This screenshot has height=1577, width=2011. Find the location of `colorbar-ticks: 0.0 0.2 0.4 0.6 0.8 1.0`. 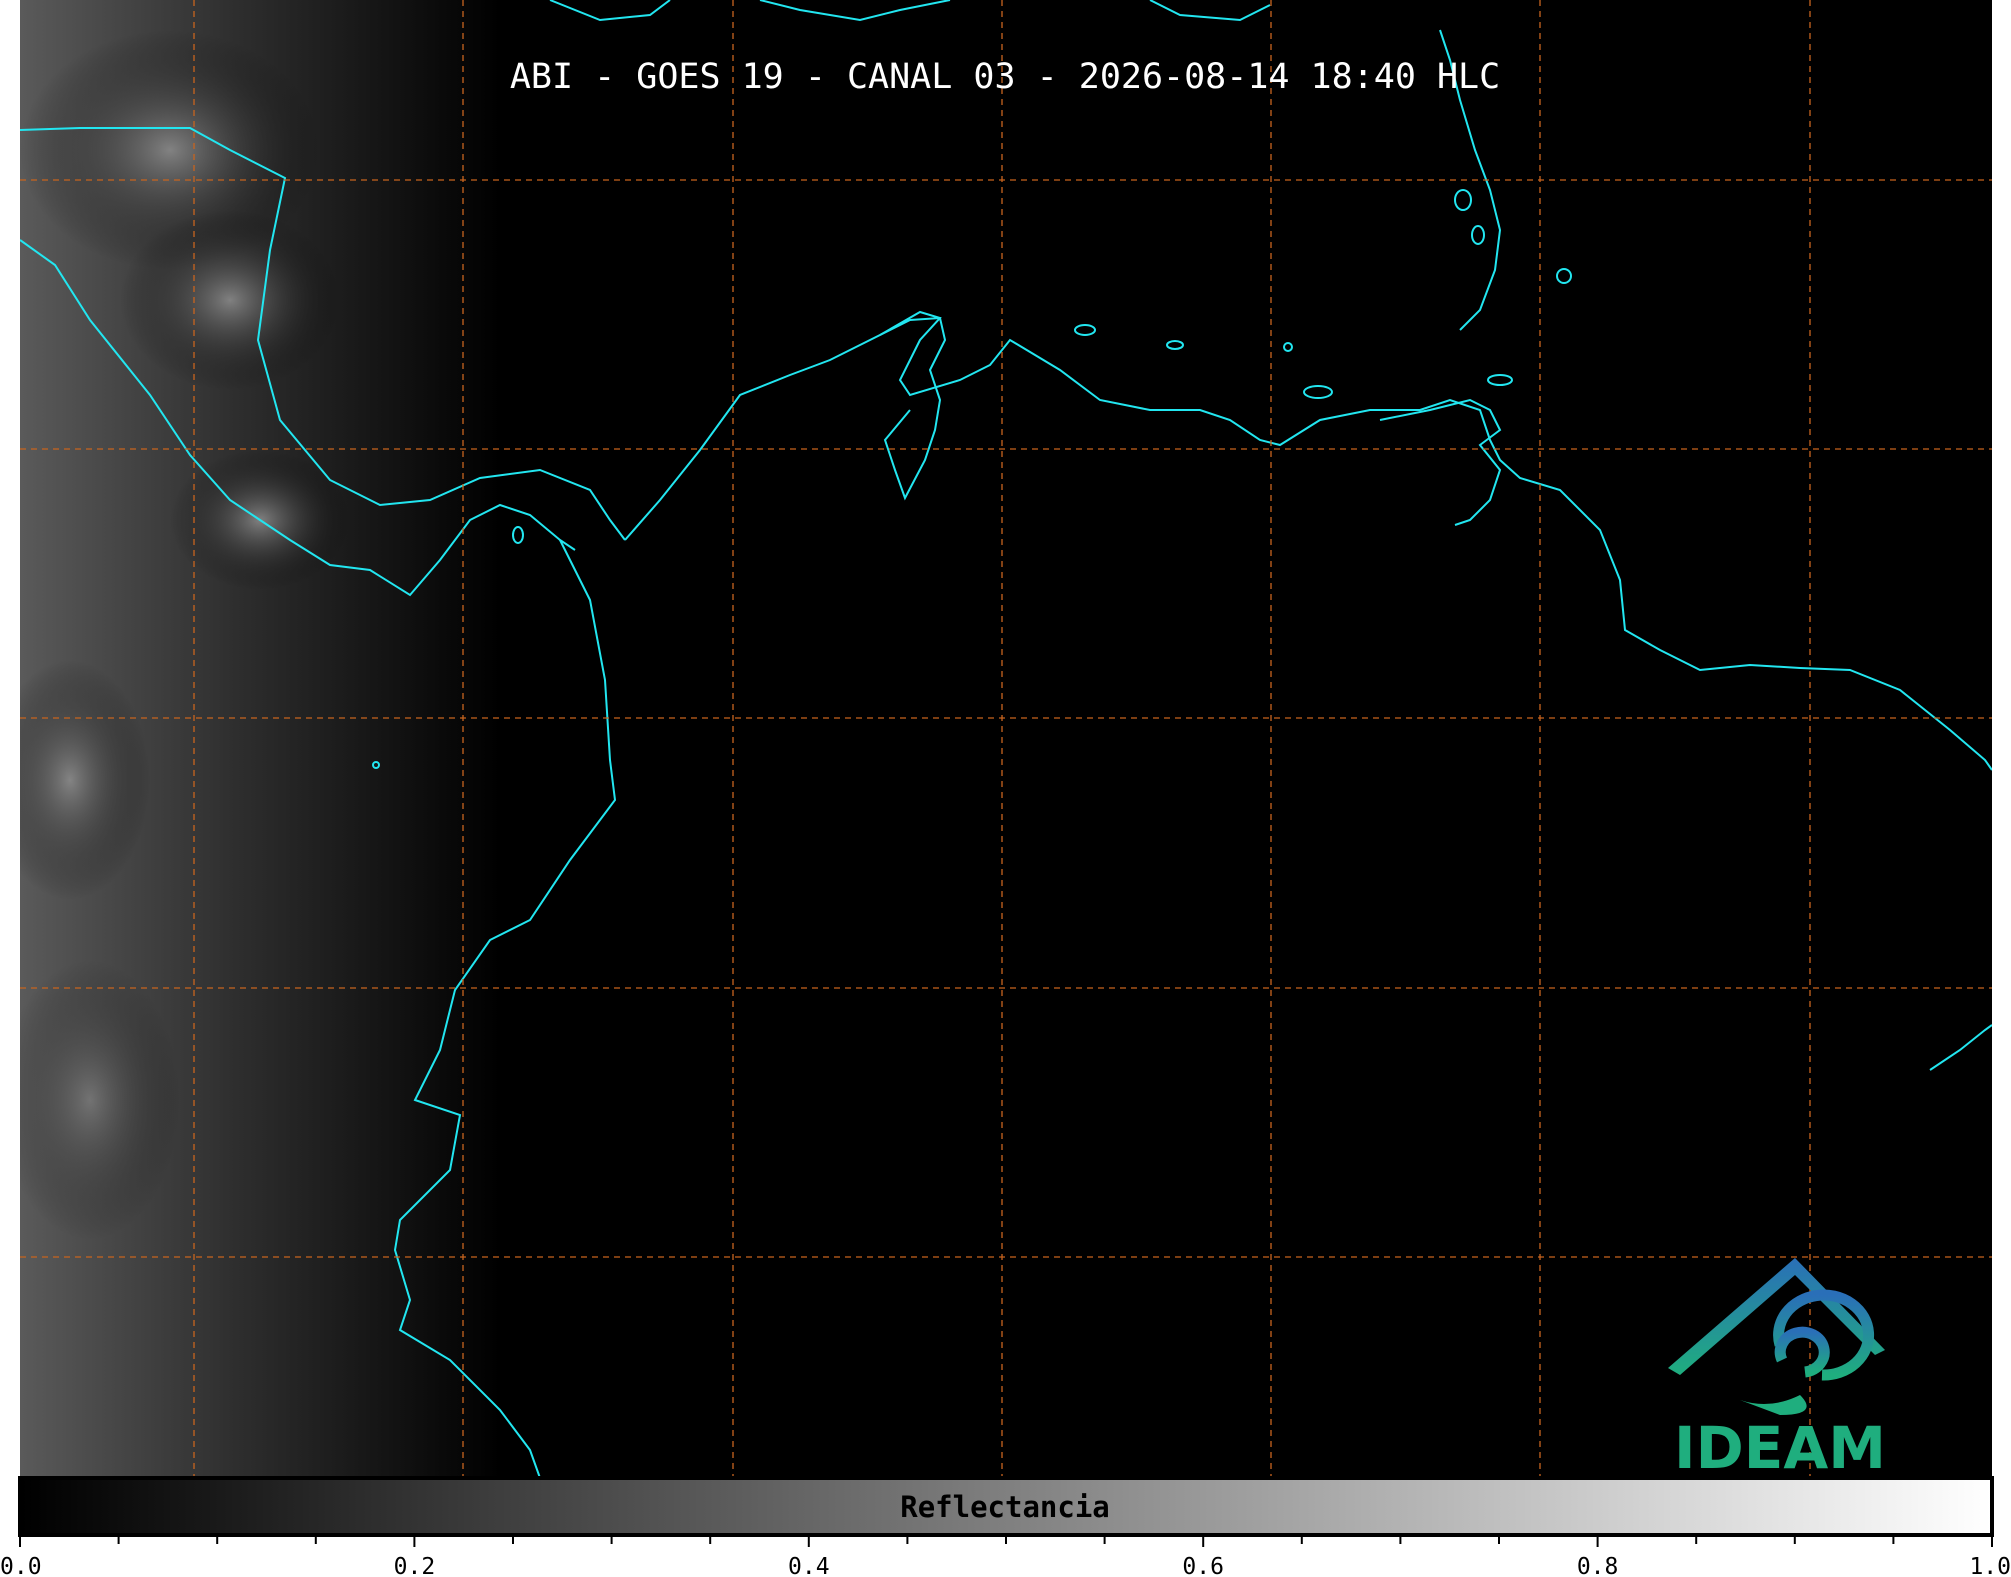

colorbar-ticks: 0.0 0.2 0.4 0.6 0.8 1.0 is located at coordinates (1005, 1556).